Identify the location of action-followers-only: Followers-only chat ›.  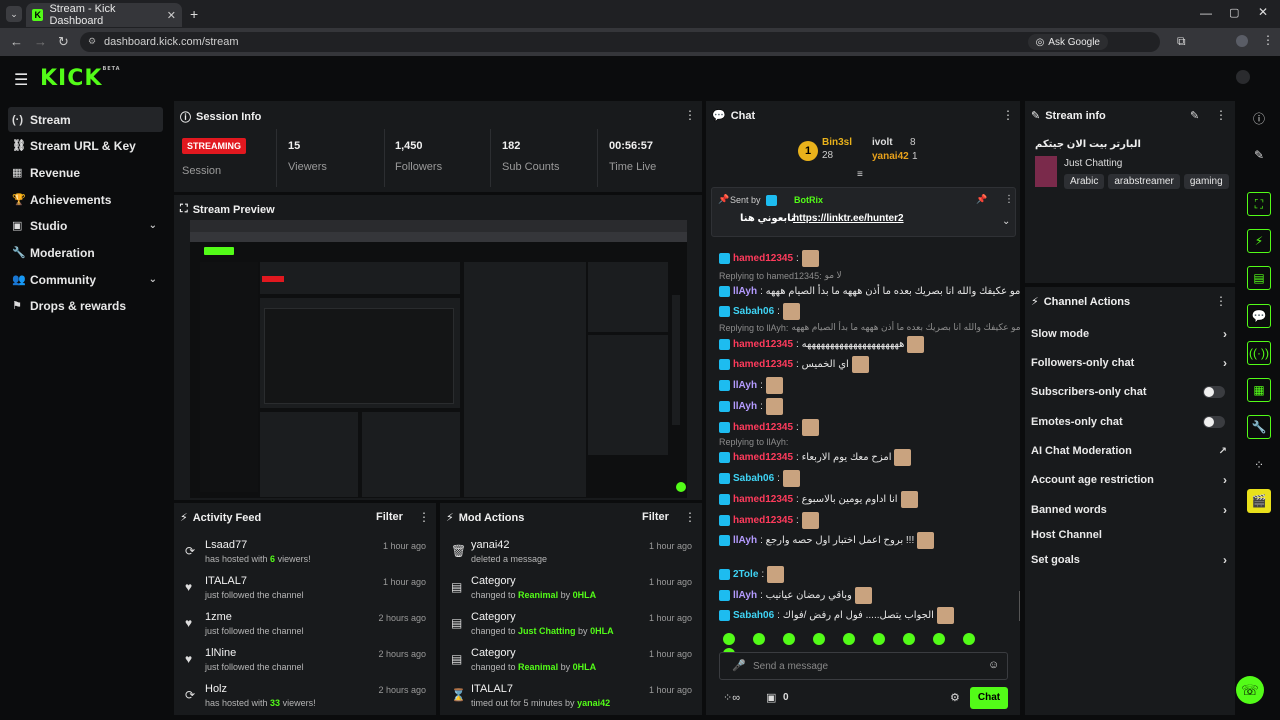
(1129, 363).